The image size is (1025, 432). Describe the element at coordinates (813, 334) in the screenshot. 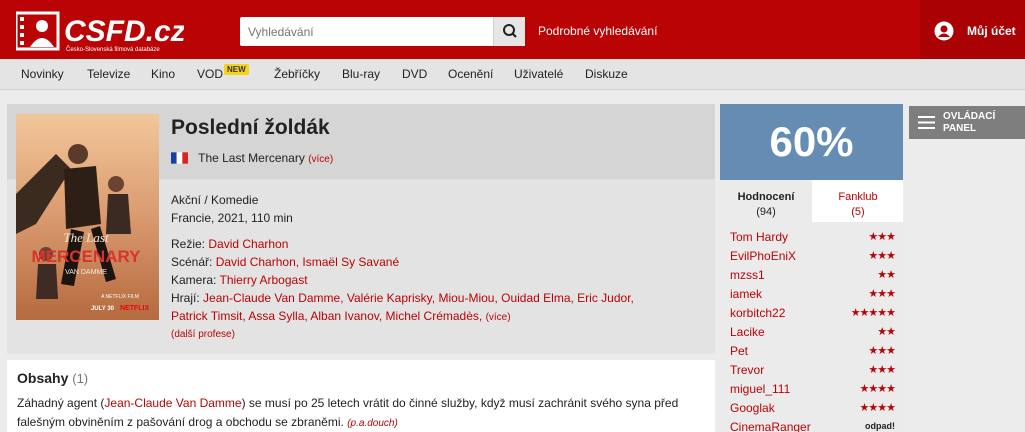

I see `rating-row: Lacike ★★` at that location.